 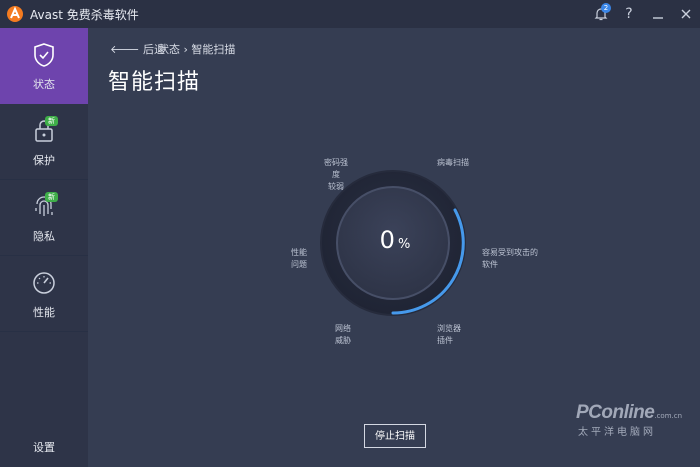 I want to click on pconline-watermark: PConline.com.cn 太平洋电脑网, so click(x=629, y=420).